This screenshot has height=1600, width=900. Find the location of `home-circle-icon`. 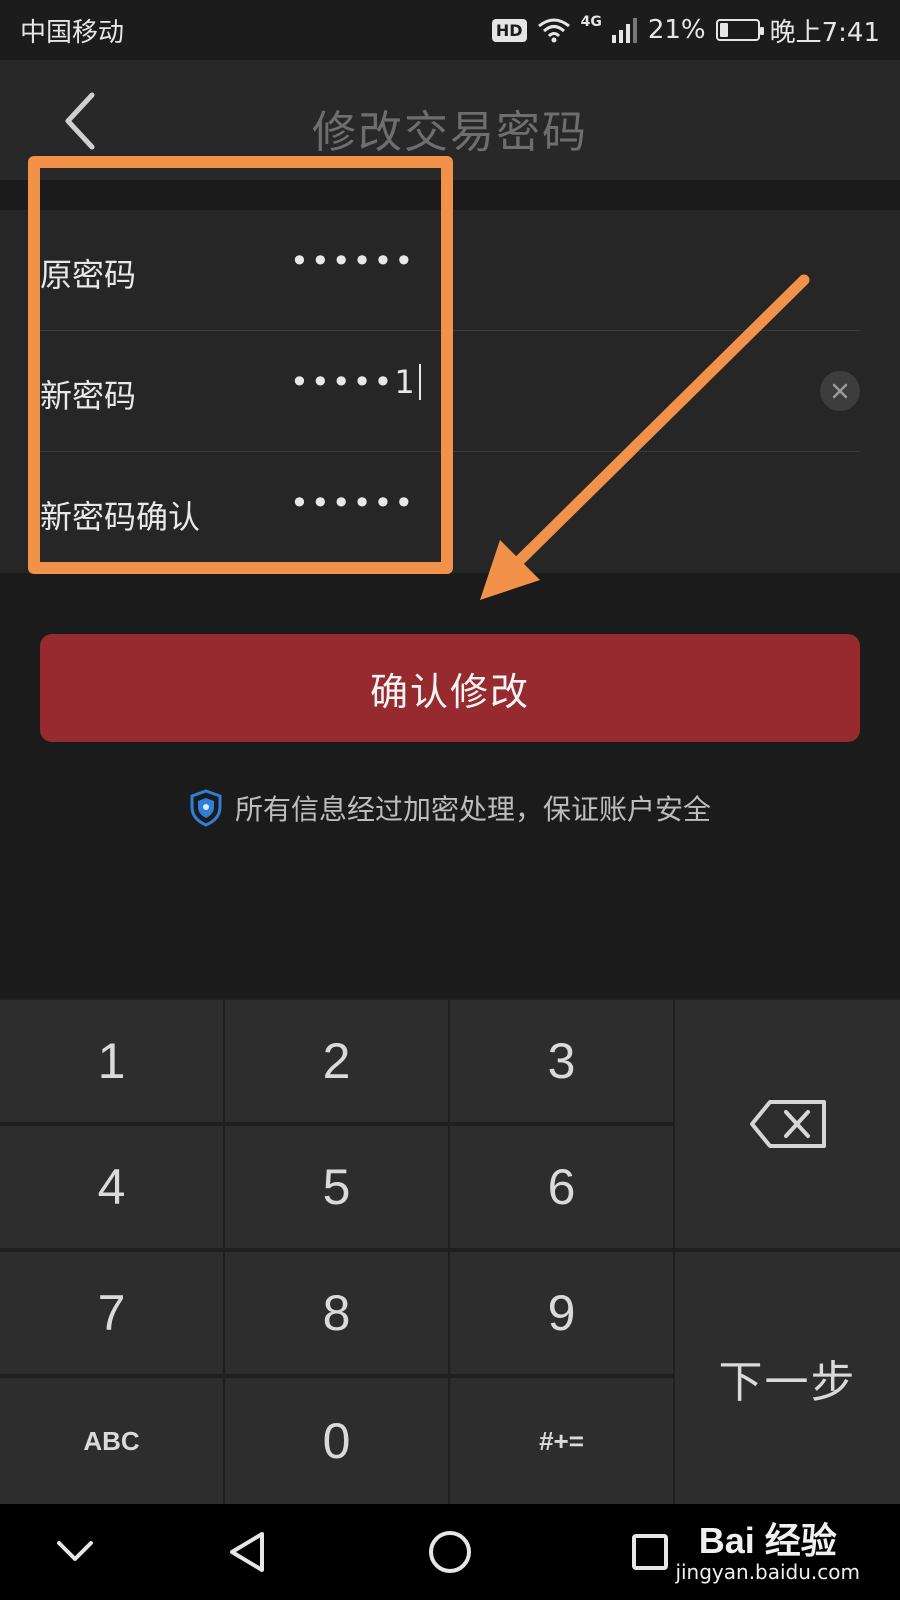

home-circle-icon is located at coordinates (450, 1552).